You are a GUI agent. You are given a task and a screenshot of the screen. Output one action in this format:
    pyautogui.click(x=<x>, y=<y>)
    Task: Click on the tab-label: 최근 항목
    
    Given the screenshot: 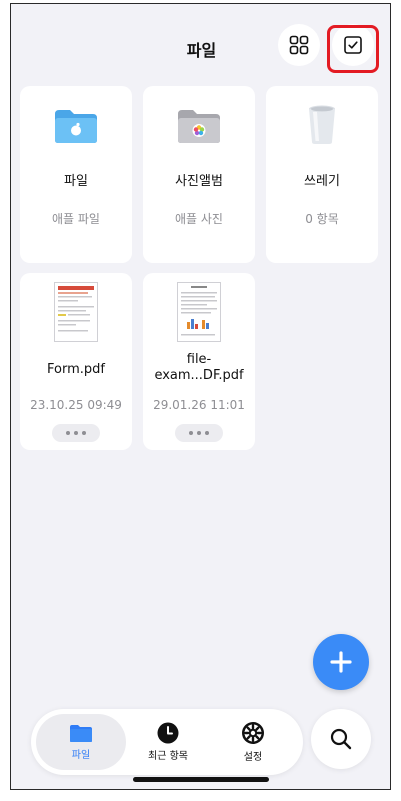 What is the action you would take?
    pyautogui.click(x=168, y=756)
    